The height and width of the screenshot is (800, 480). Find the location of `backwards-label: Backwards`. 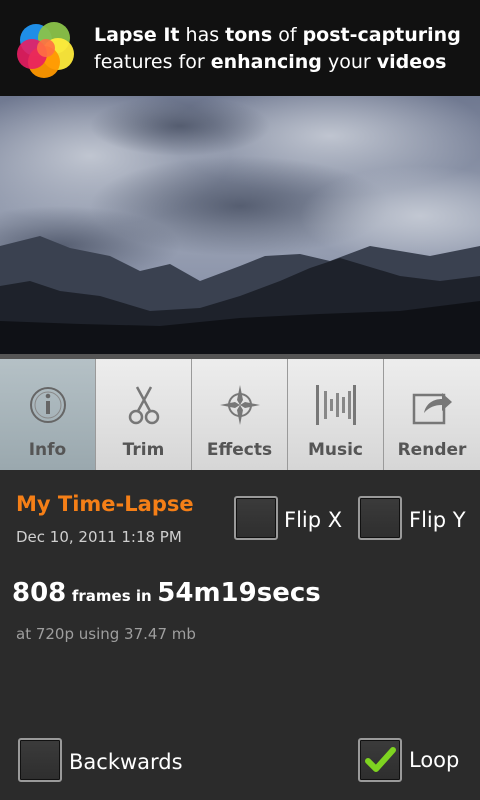

backwards-label: Backwards is located at coordinates (126, 762).